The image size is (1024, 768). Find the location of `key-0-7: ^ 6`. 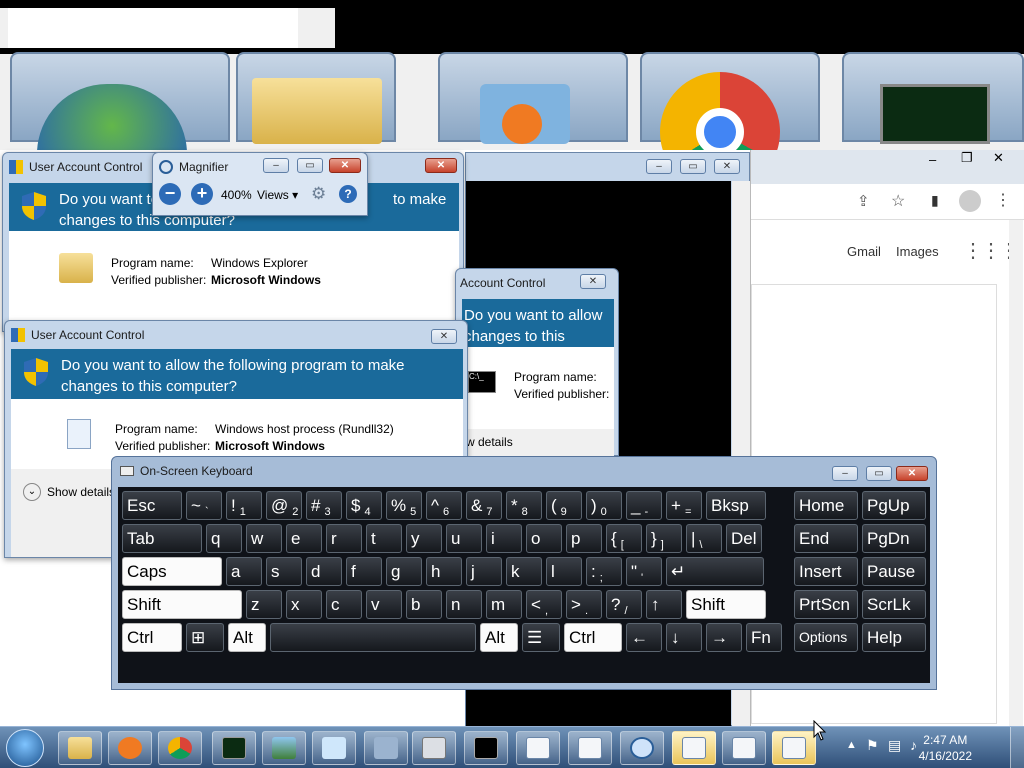

key-0-7: ^ 6 is located at coordinates (444, 505).